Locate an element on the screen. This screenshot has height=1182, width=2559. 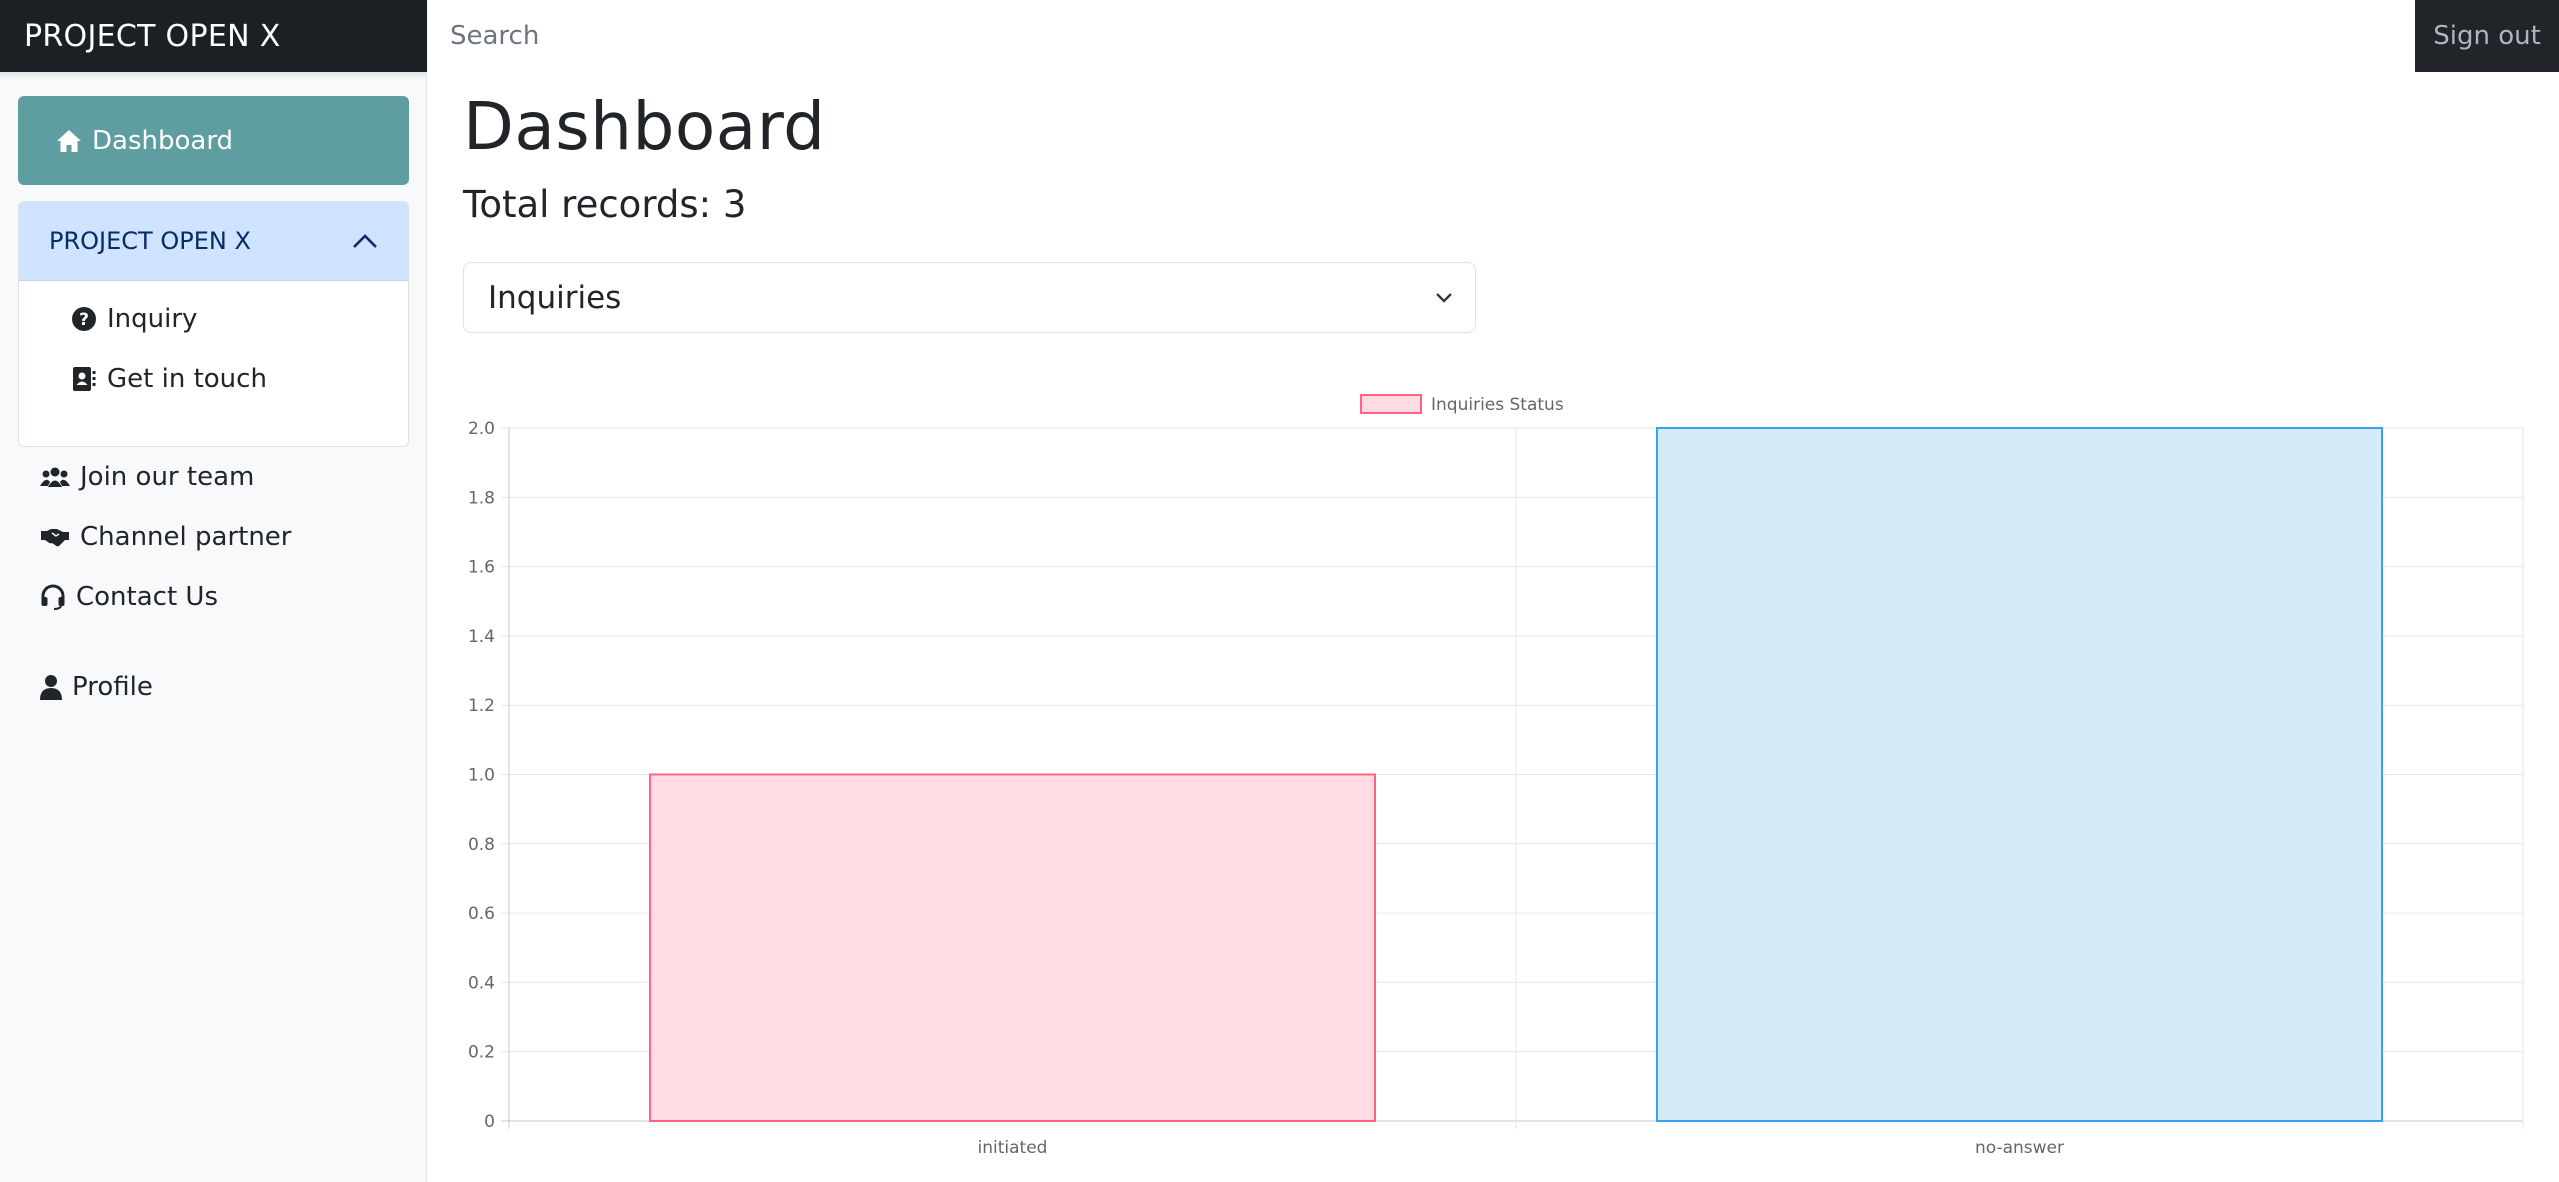
y-tick-label: 0.8 is located at coordinates (481, 845).